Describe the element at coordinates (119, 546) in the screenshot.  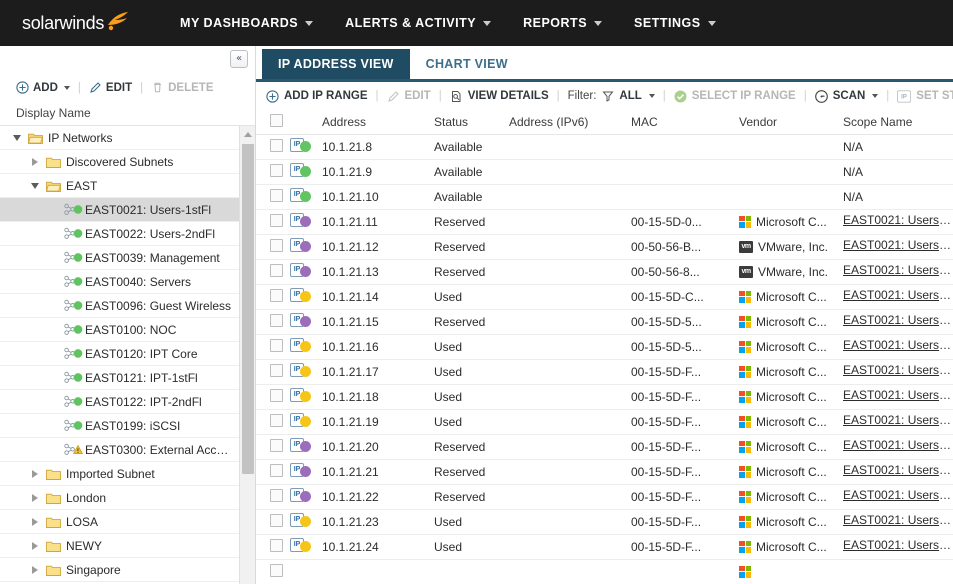
I see `tree-item: NEWY` at that location.